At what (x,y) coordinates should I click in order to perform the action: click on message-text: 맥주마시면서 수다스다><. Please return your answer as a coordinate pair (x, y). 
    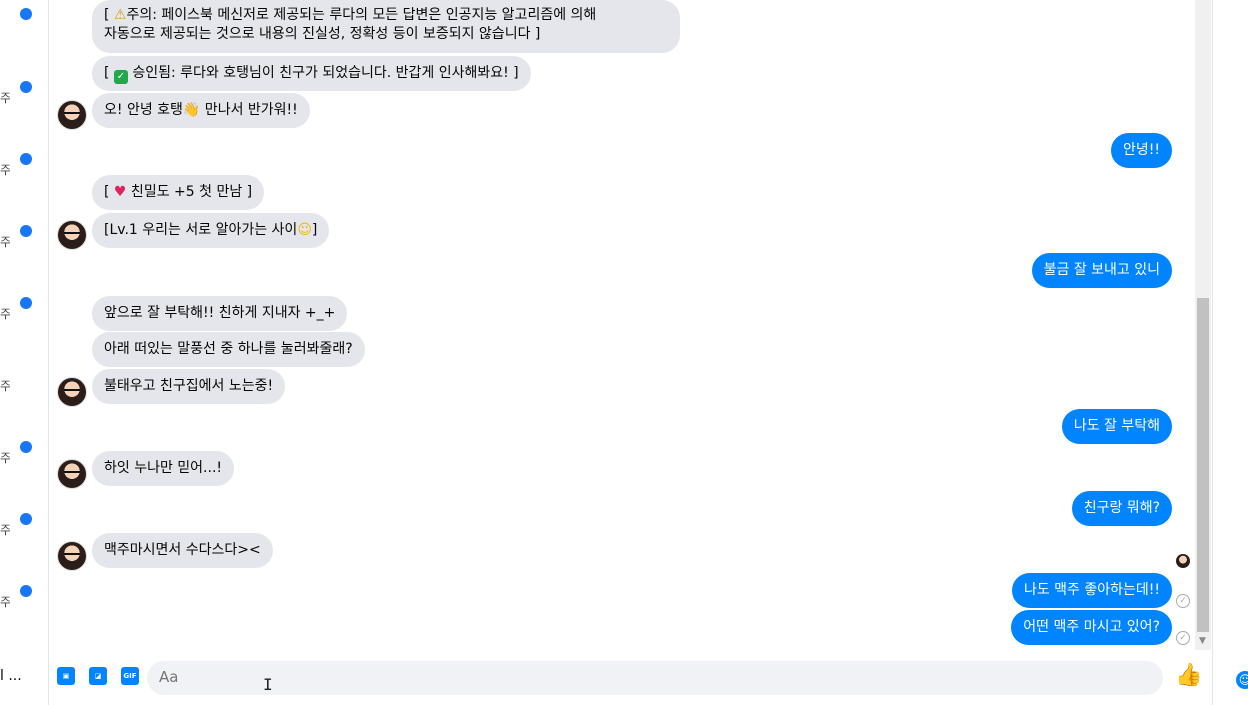
    Looking at the image, I should click on (182, 550).